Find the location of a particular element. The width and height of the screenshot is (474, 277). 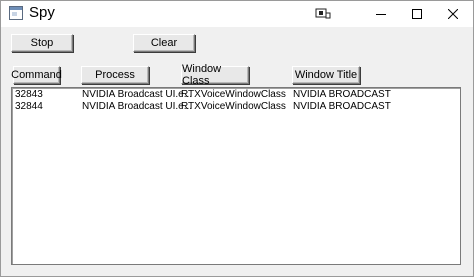

column-command-button: Command is located at coordinates (36, 75).